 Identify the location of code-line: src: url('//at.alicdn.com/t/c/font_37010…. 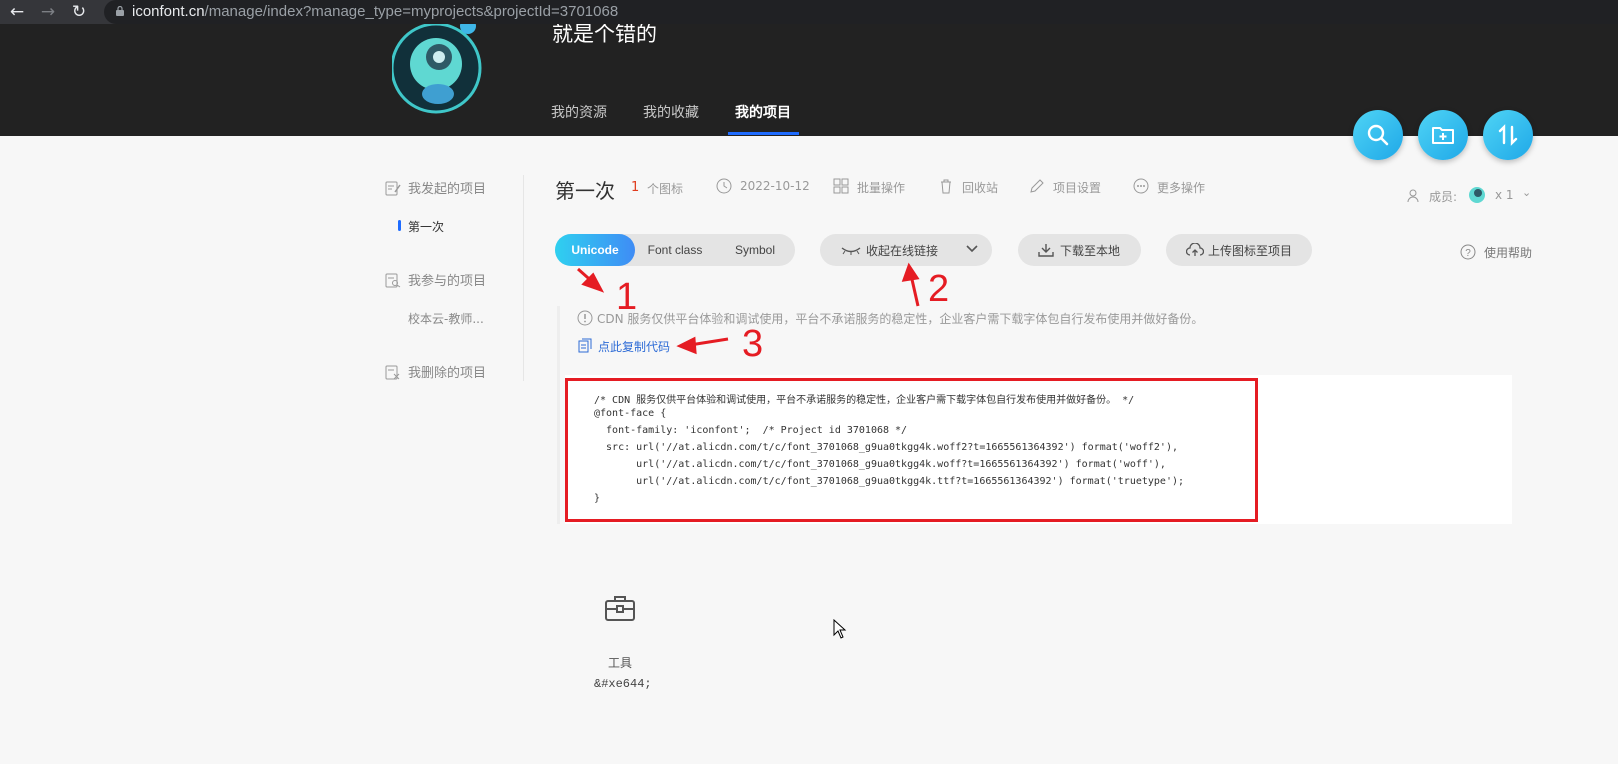
(886, 447).